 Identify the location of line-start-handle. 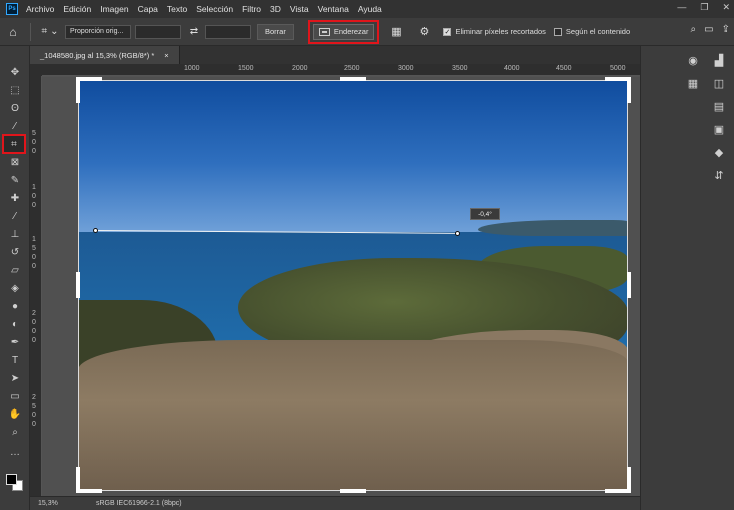
(95, 230).